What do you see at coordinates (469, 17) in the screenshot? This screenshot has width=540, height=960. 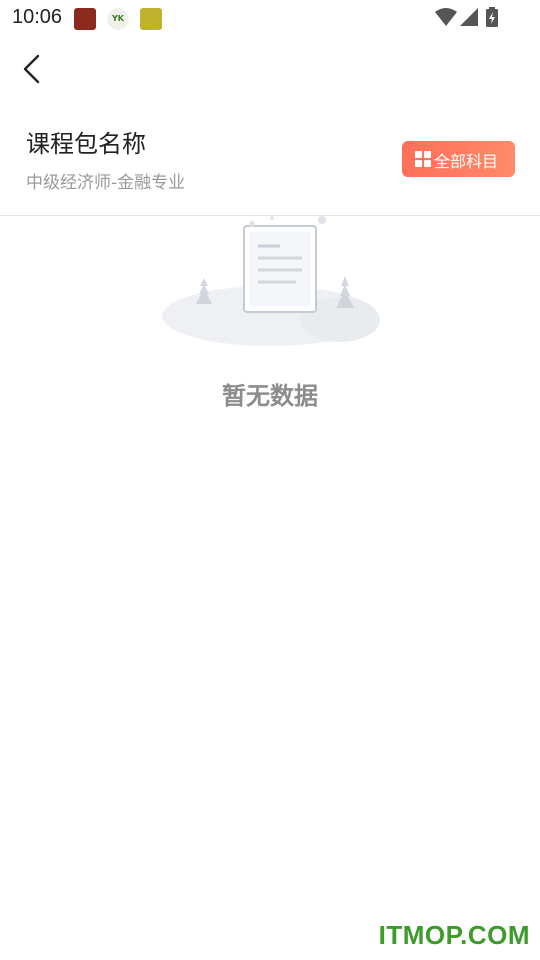 I see `cell-signal-icon` at bounding box center [469, 17].